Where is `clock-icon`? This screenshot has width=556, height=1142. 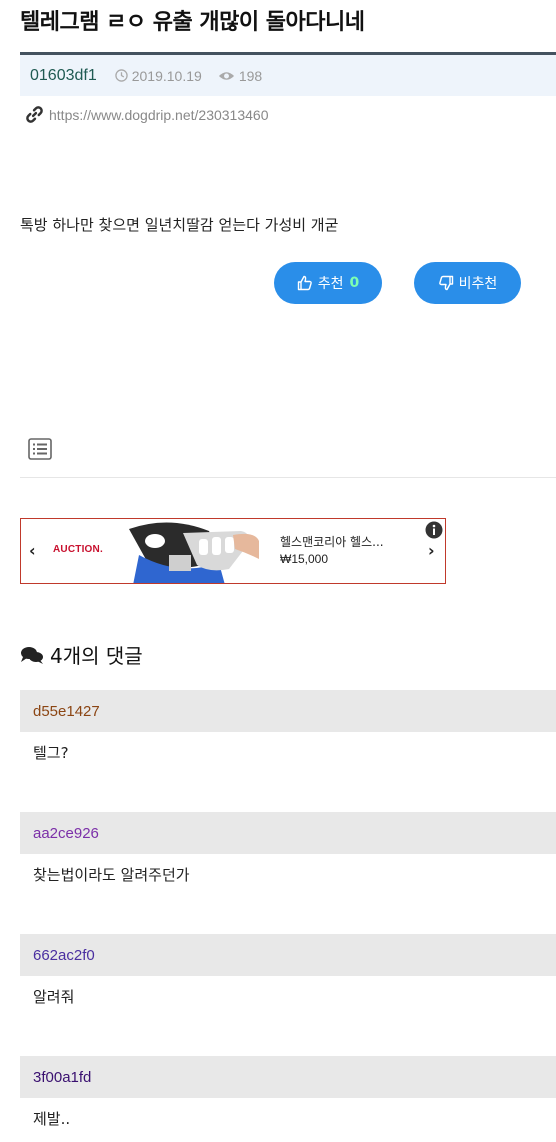
clock-icon is located at coordinates (121, 75).